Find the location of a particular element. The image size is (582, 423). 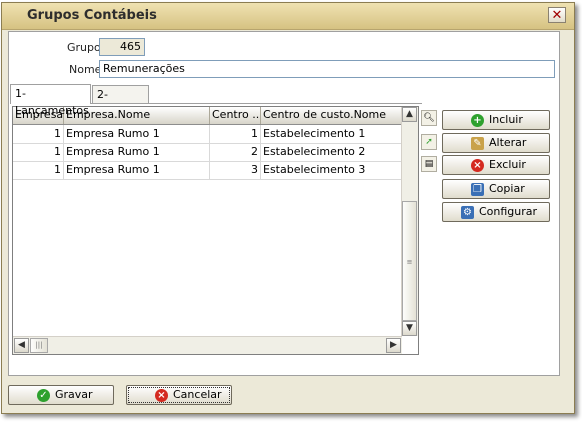

configurar-button: ⚙ Configurar is located at coordinates (496, 212).